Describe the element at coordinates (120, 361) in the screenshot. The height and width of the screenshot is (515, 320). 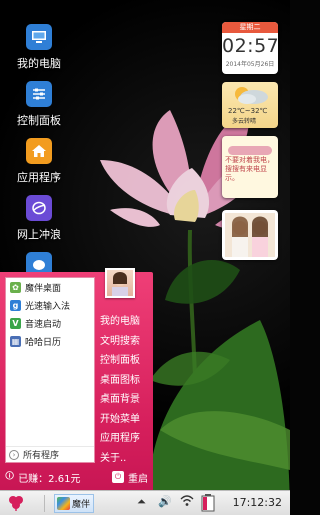
I see `link-control-panel: 控制面板` at that location.